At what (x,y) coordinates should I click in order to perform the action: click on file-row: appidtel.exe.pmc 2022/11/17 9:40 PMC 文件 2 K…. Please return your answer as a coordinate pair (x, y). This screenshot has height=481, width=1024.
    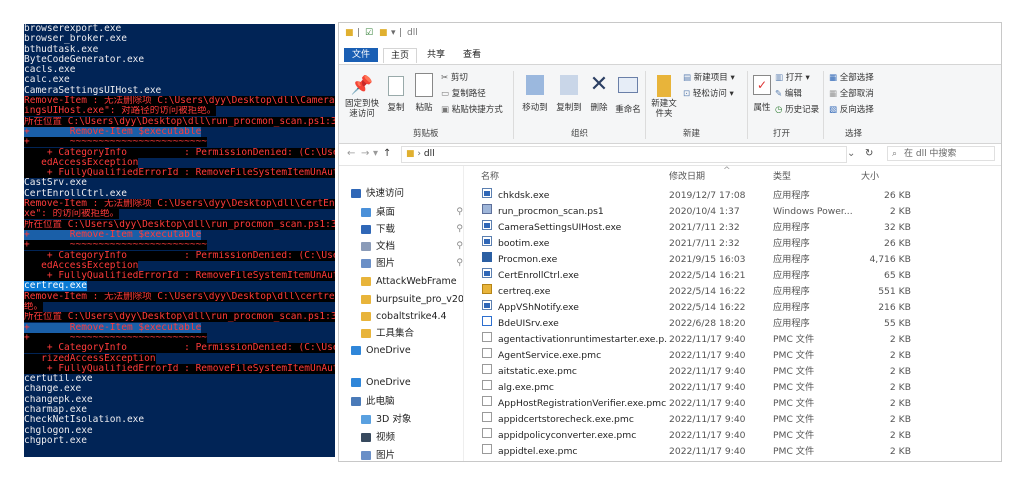
    Looking at the image, I should click on (737, 452).